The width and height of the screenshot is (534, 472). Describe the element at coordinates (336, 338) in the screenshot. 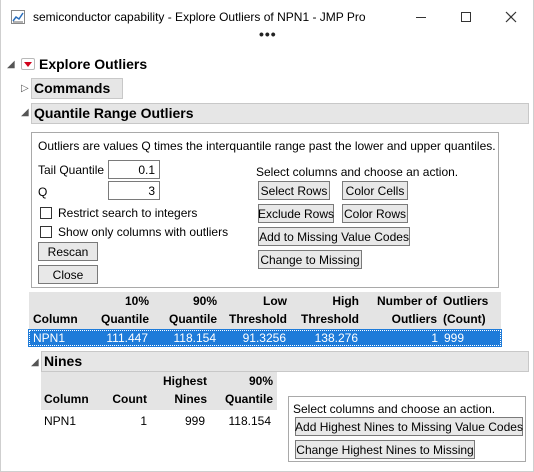

I see `cell-high-threshold: 138.276` at that location.